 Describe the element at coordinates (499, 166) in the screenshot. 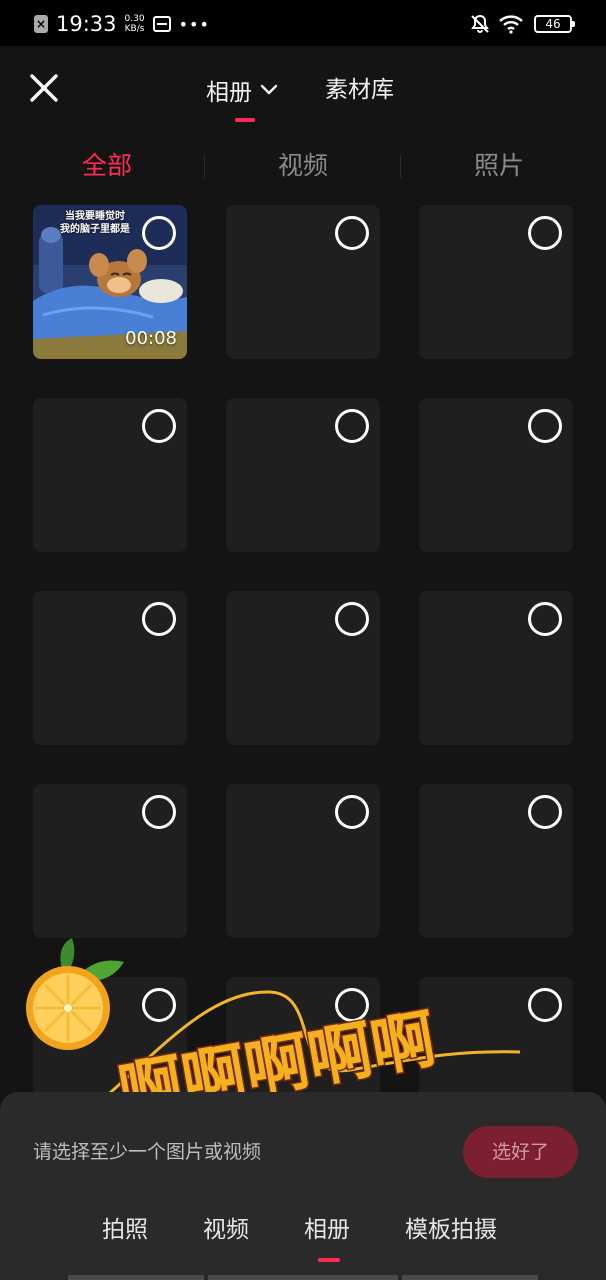

I see `filter-photo: 照片` at that location.